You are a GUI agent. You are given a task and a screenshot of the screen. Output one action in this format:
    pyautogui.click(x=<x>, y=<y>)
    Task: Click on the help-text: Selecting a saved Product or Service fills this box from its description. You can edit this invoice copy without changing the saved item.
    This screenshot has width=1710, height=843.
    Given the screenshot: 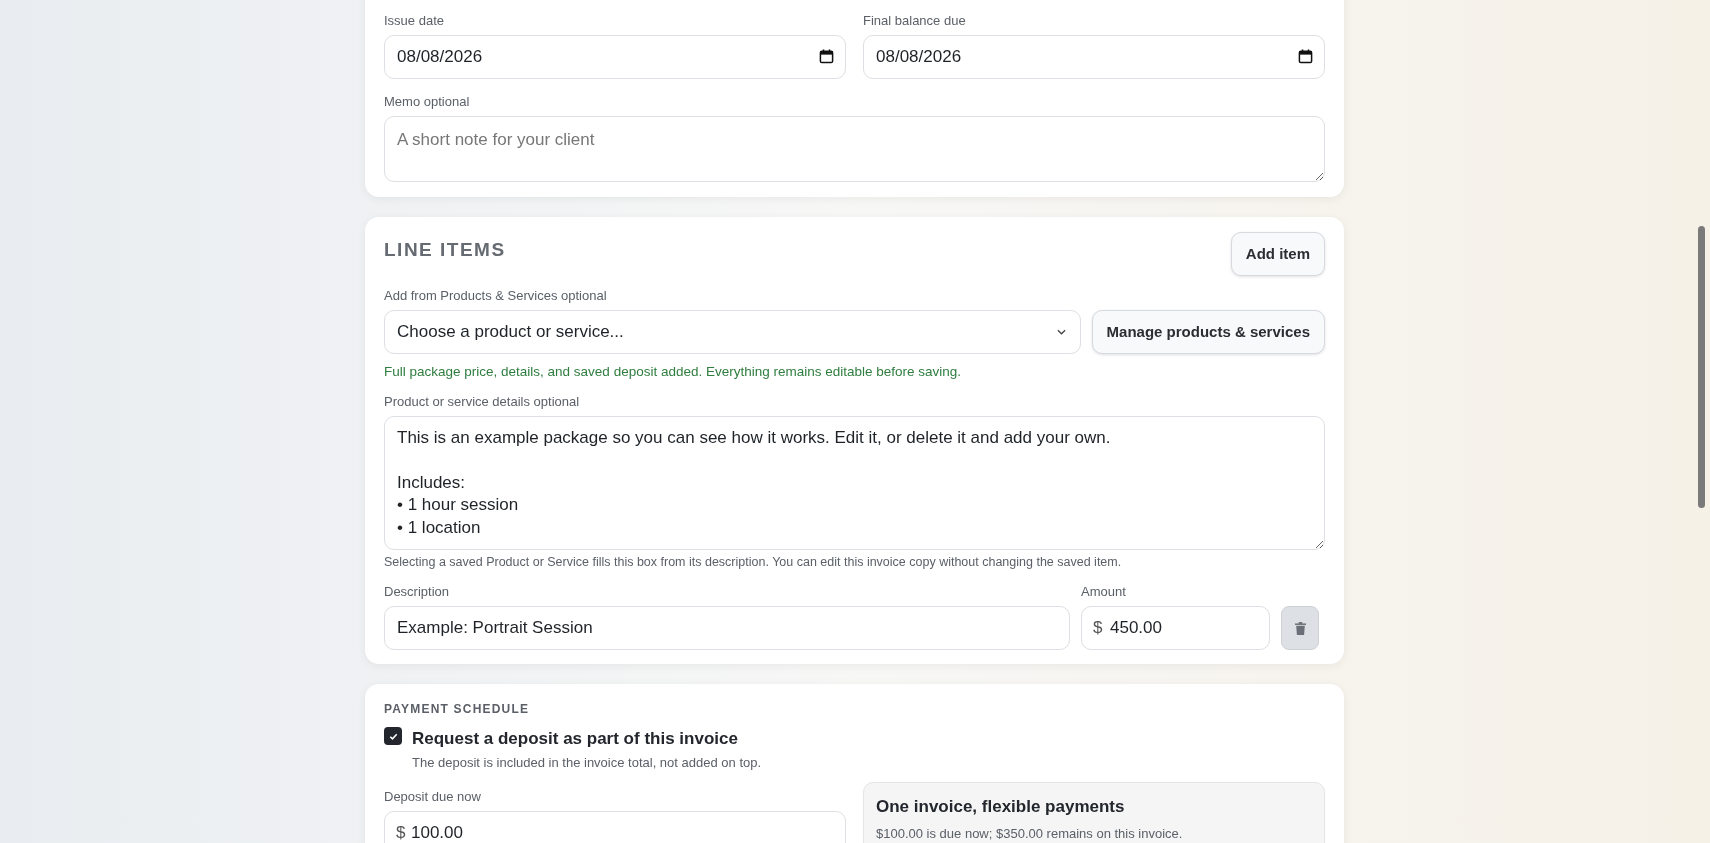 What is the action you would take?
    pyautogui.click(x=753, y=563)
    